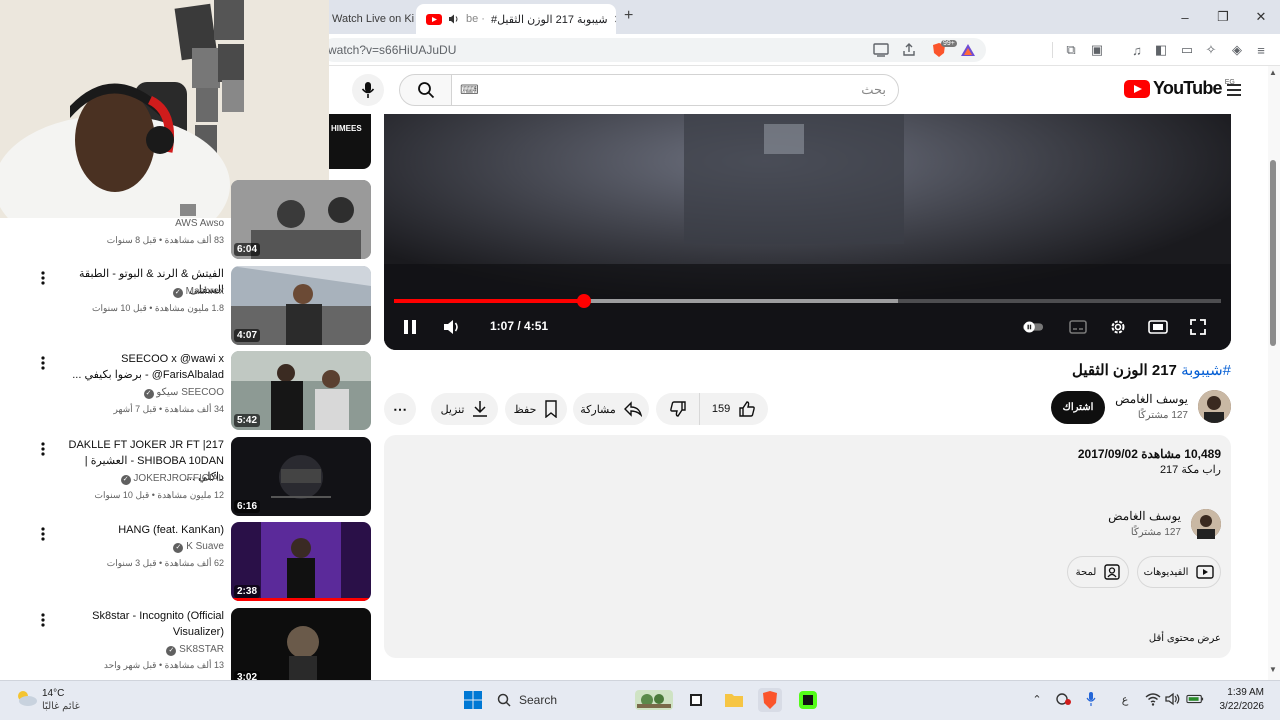 This screenshot has width=1280, height=720. I want to click on video-meta: 34 ألف مشاهدة • قبل 7 أشهر, so click(168, 409).